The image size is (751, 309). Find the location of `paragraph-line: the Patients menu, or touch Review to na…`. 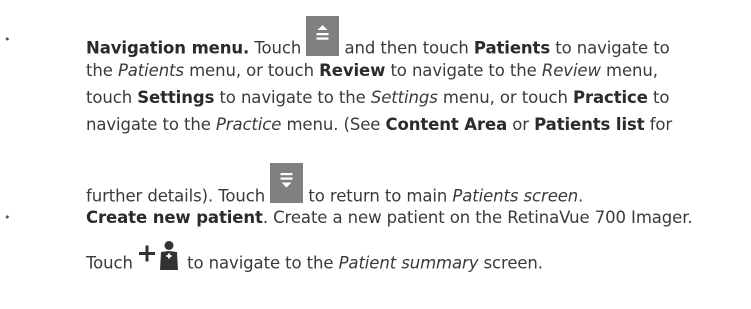

paragraph-line: the Patients menu, or touch Review to na… is located at coordinates (372, 70).